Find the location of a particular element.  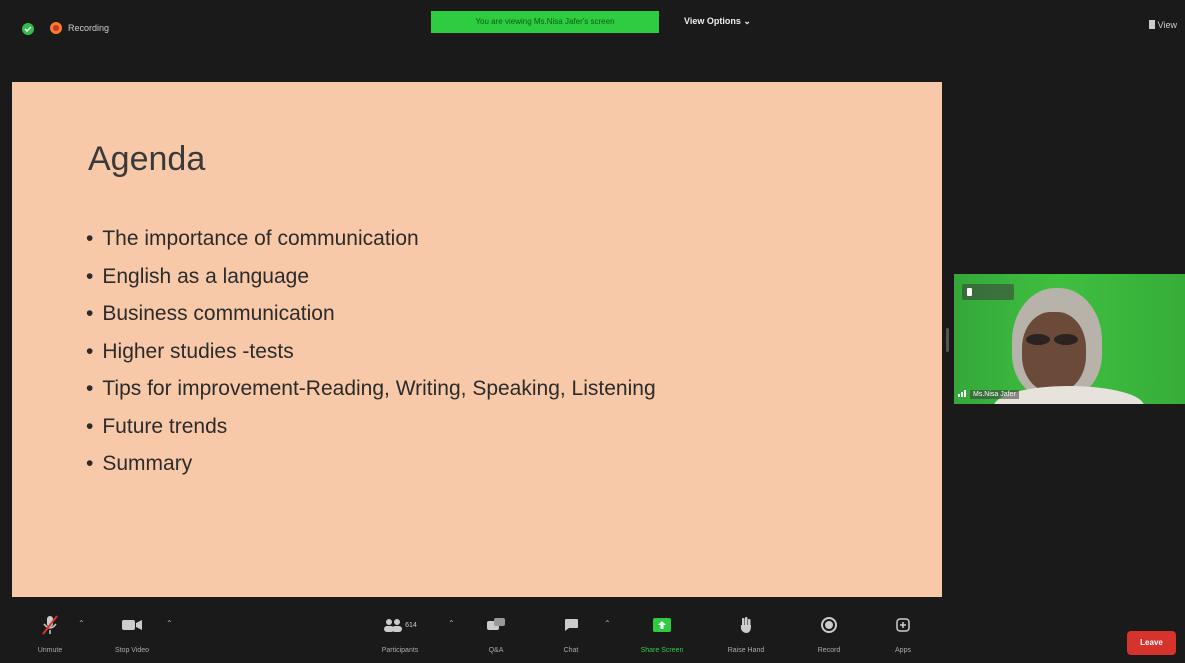

raise-hand-button: Raise Hand is located at coordinates (746, 633).